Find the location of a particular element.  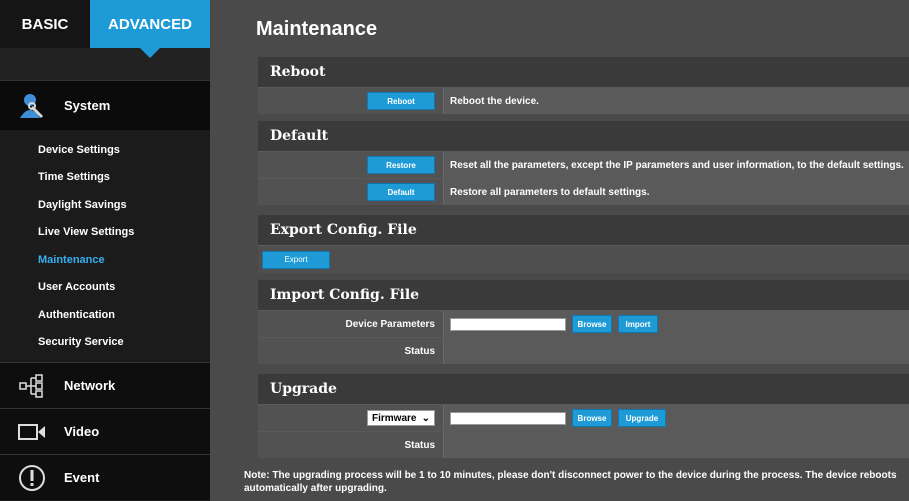

import-heading: Import Config. File is located at coordinates (583, 295).